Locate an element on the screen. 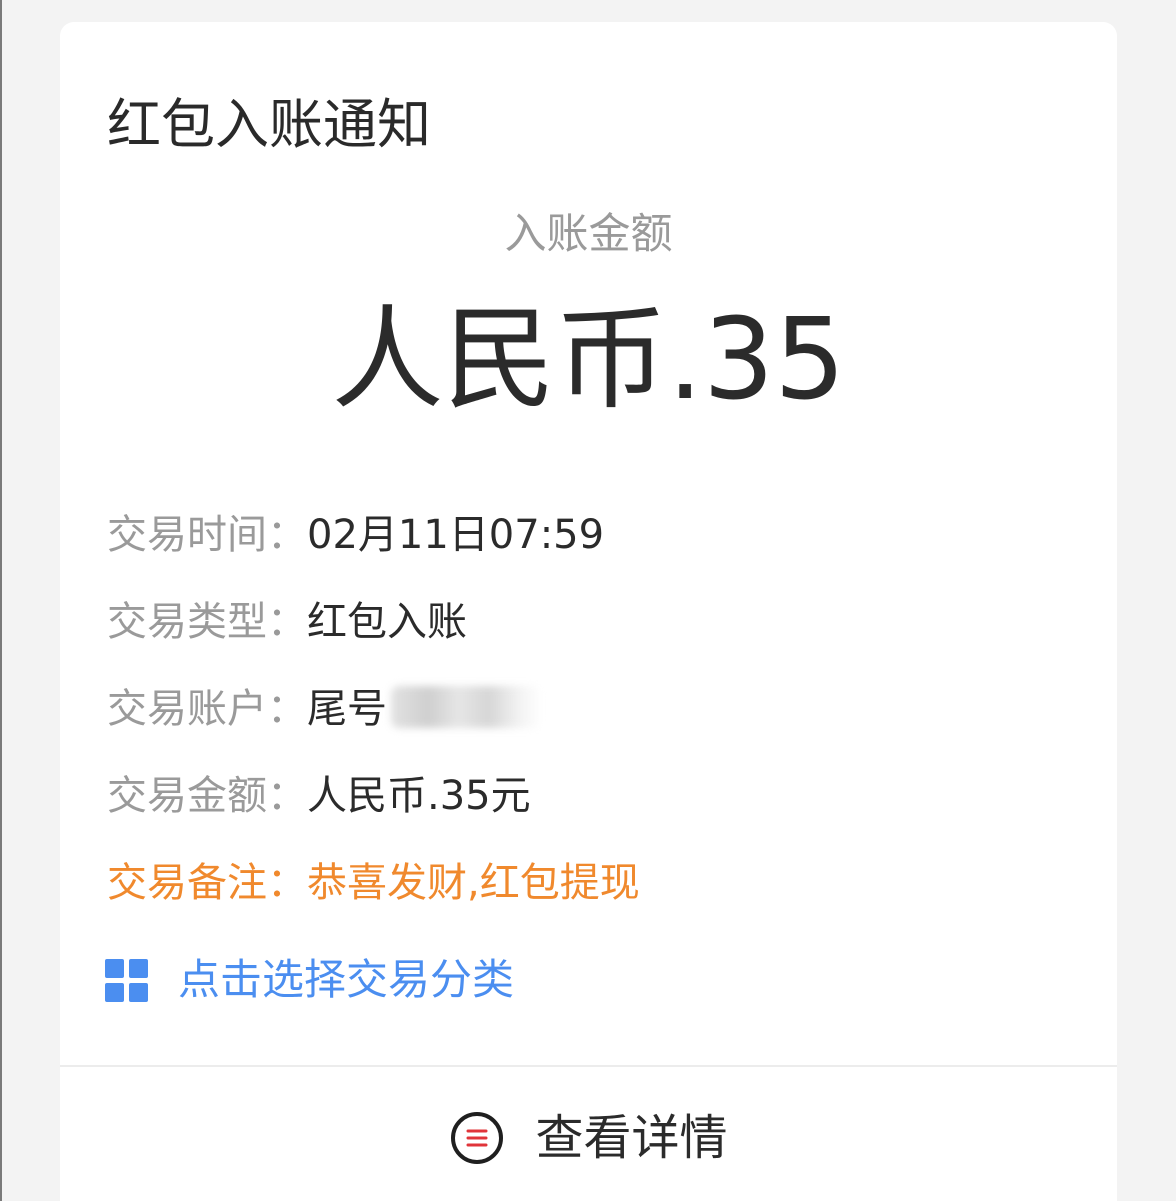 The image size is (1176, 1201). field-value: 人民币.35元 is located at coordinates (419, 796).